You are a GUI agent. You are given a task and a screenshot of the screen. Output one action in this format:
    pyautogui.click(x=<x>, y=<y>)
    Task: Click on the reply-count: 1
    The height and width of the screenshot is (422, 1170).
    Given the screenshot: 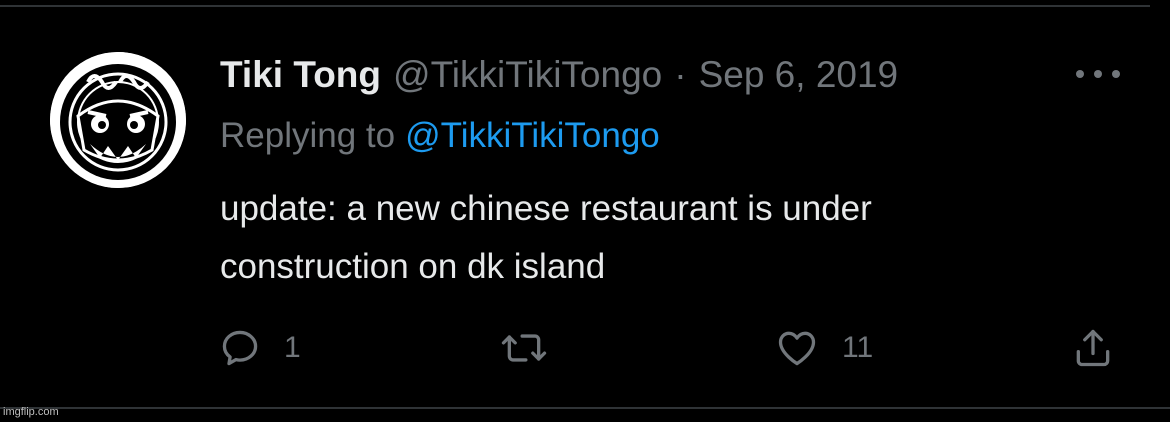 What is the action you would take?
    pyautogui.click(x=292, y=347)
    